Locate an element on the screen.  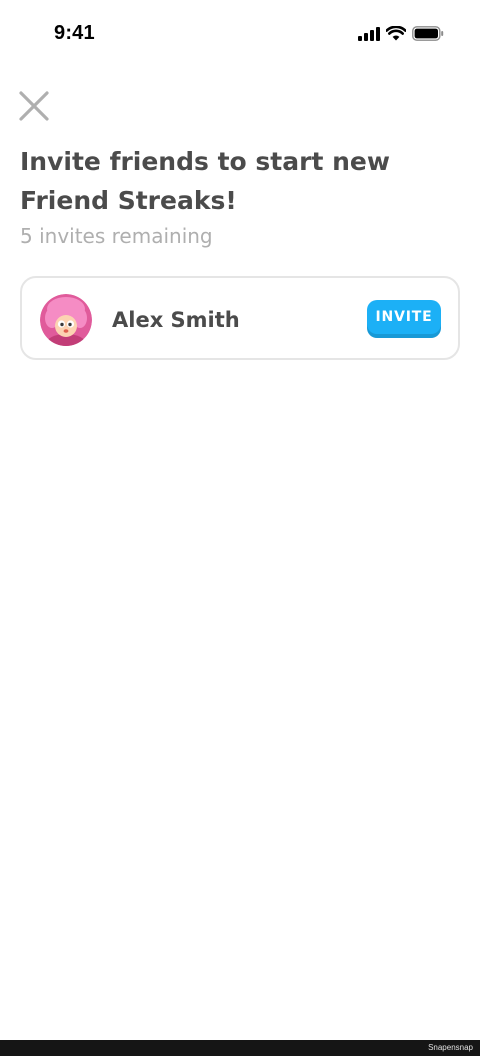
avatar-character-icon is located at coordinates (66, 320).